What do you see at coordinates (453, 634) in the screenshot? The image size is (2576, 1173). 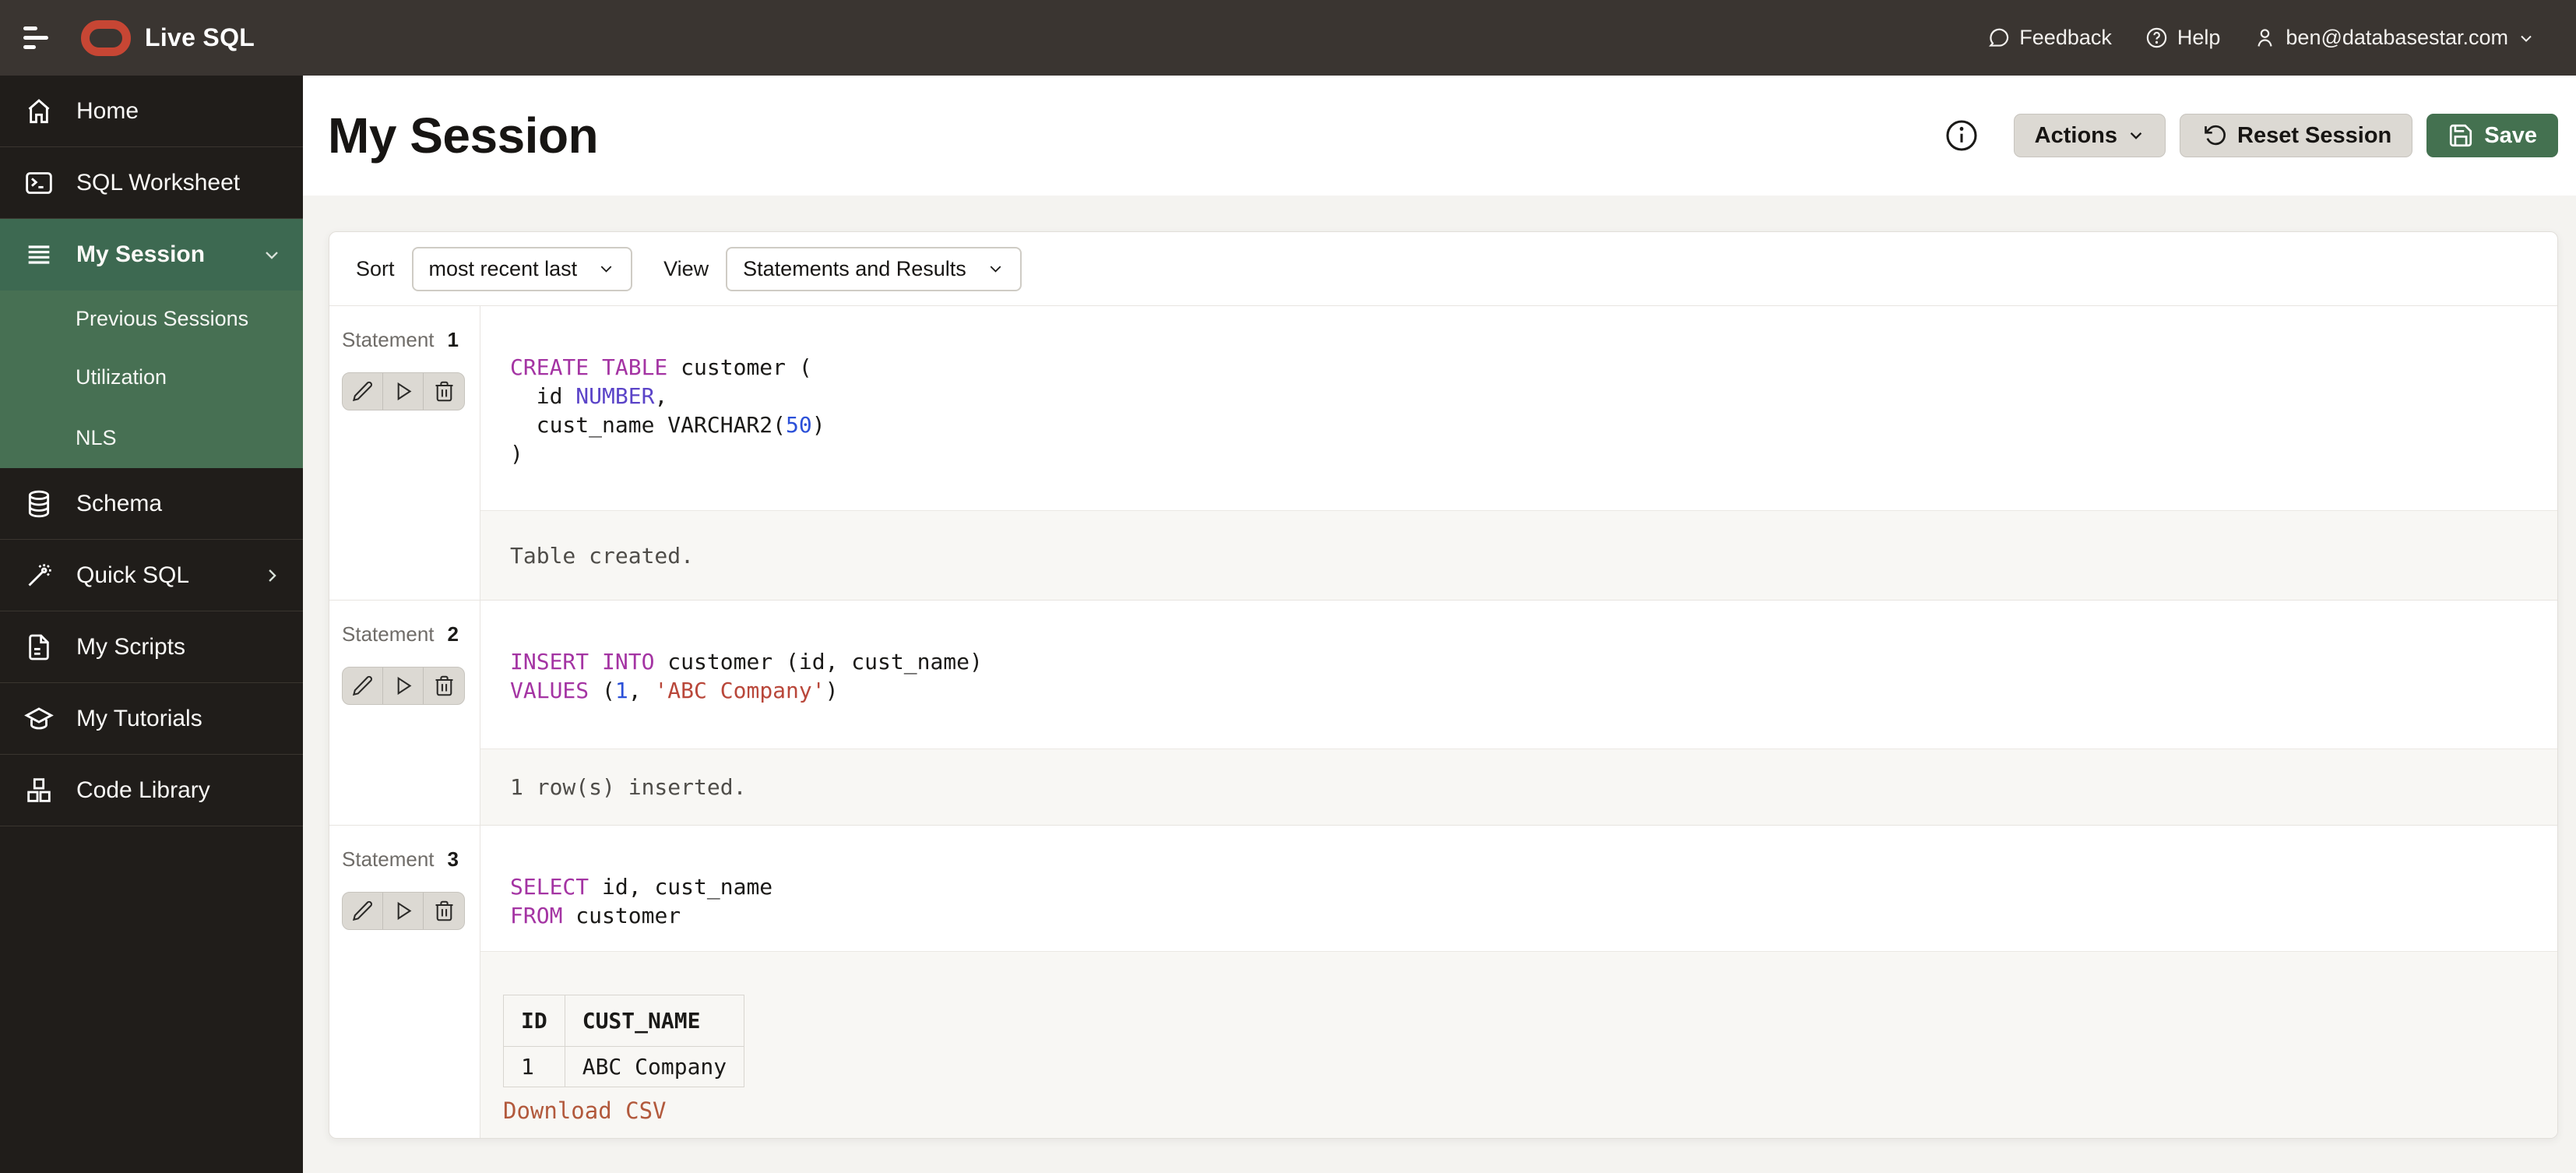 I see `statement-number: 2` at bounding box center [453, 634].